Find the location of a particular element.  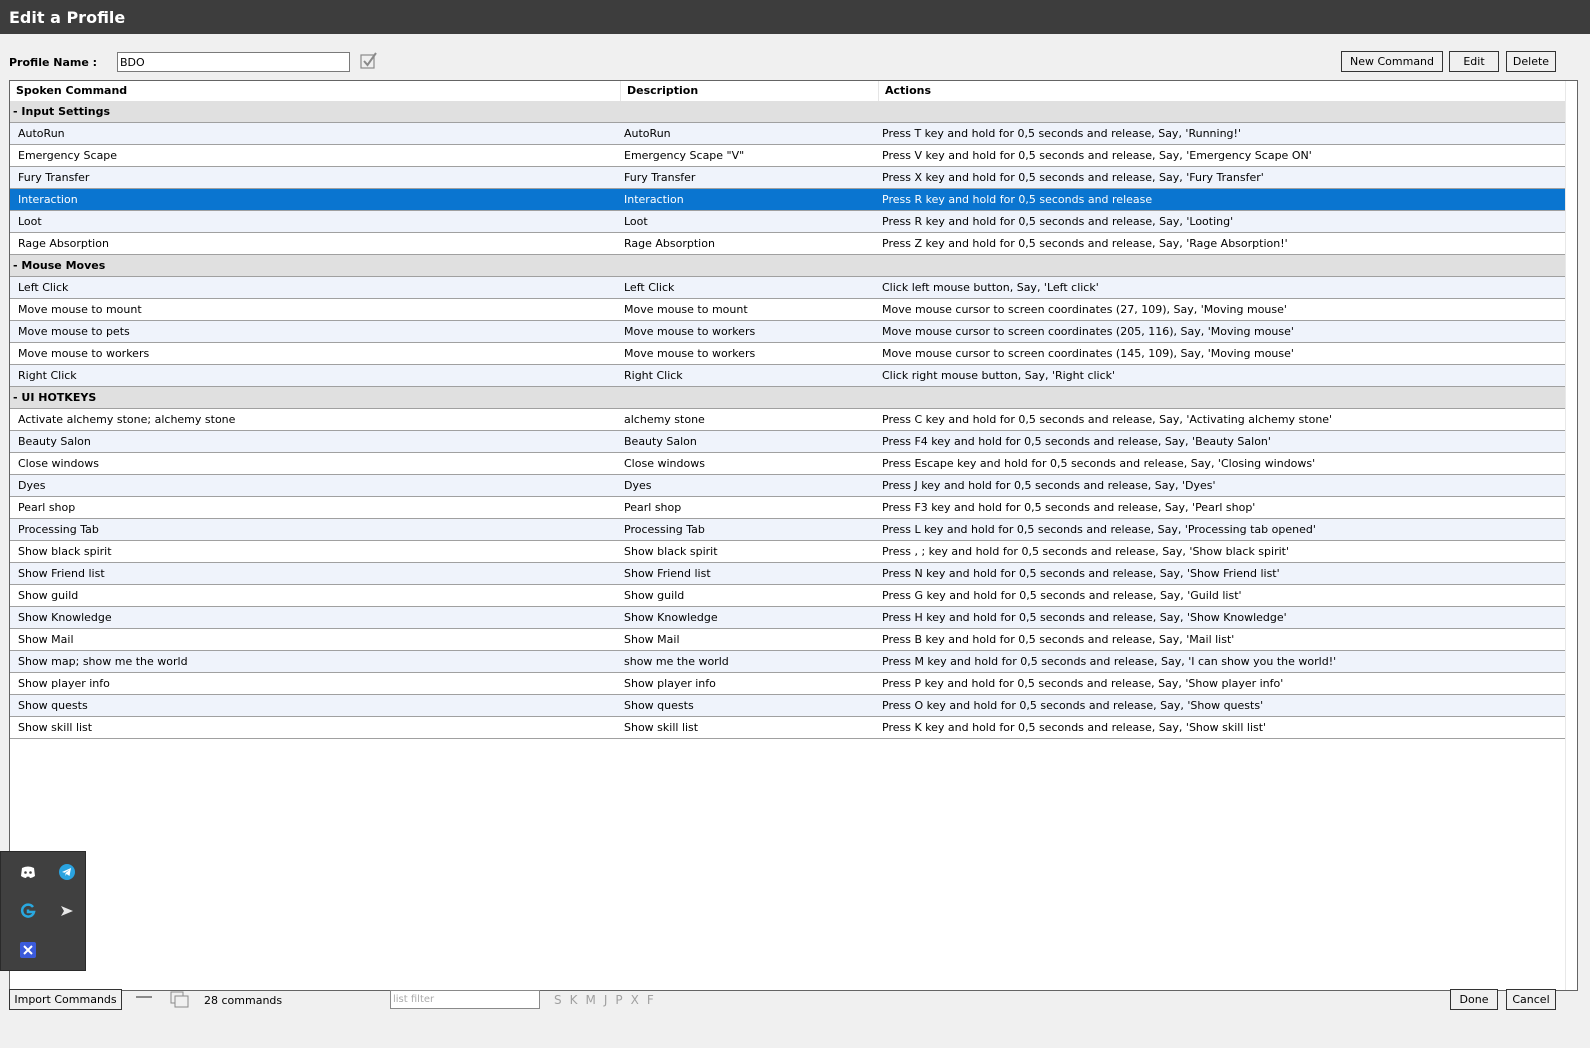

profile-name-input is located at coordinates (233, 62).